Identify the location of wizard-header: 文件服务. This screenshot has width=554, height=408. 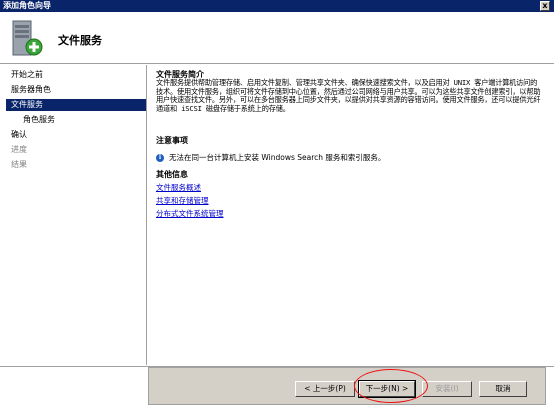
(277, 38).